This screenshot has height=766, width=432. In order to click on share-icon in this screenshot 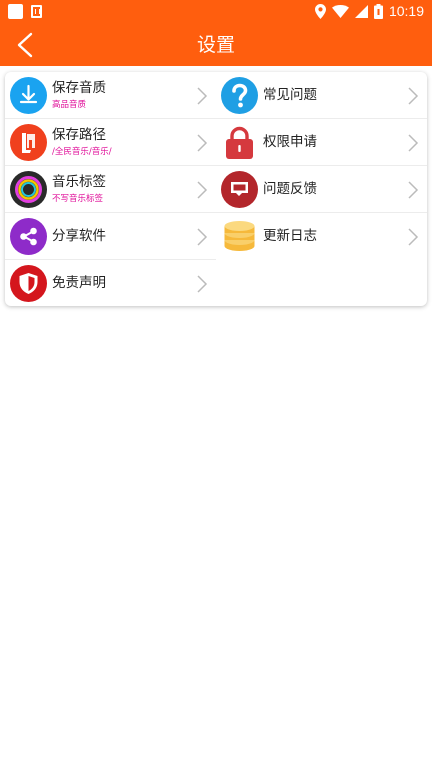, I will do `click(28, 236)`.